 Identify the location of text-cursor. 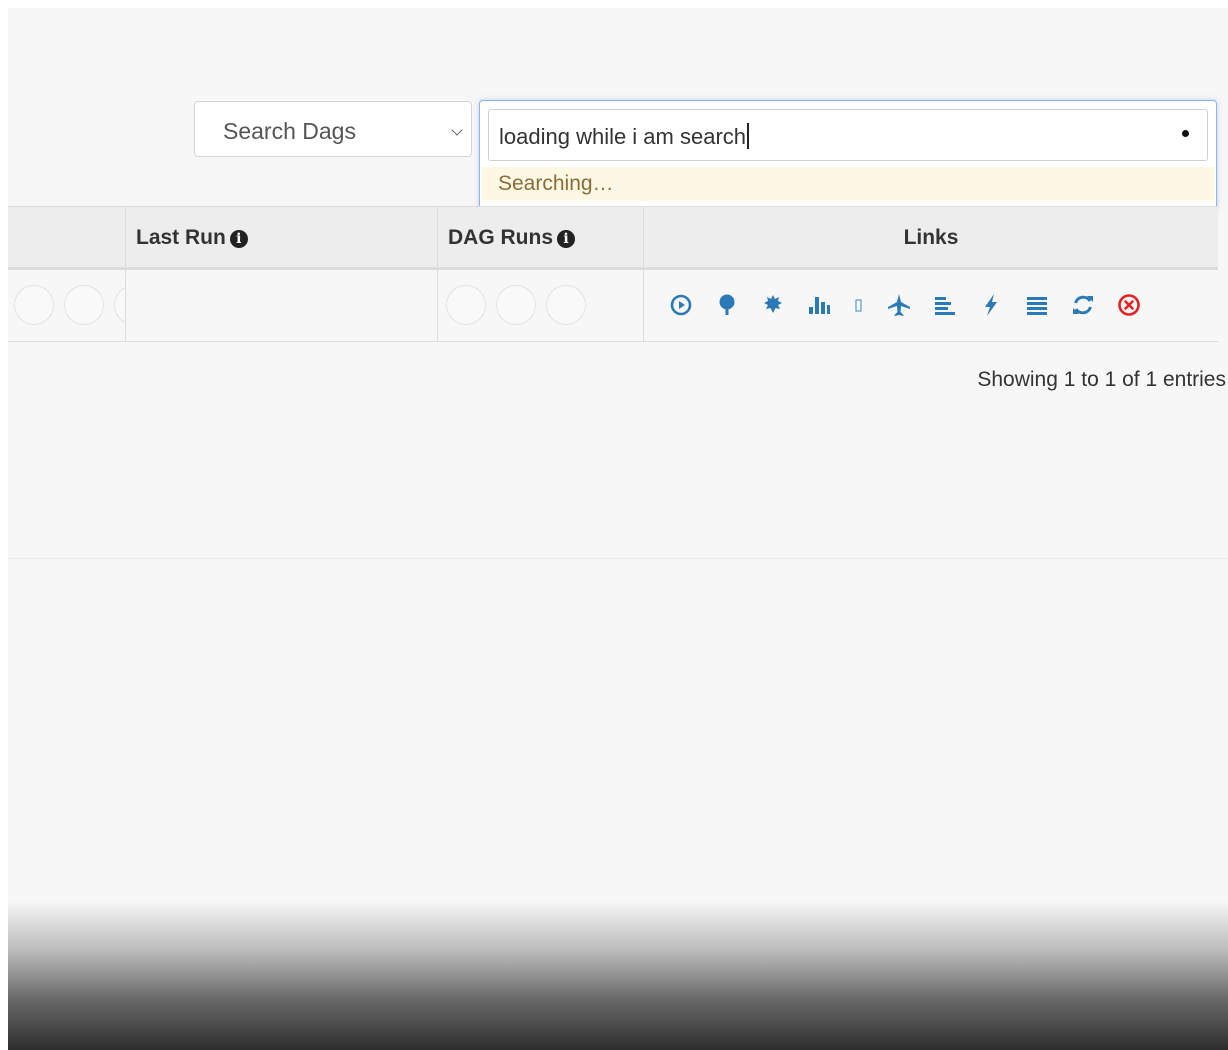
(748, 136).